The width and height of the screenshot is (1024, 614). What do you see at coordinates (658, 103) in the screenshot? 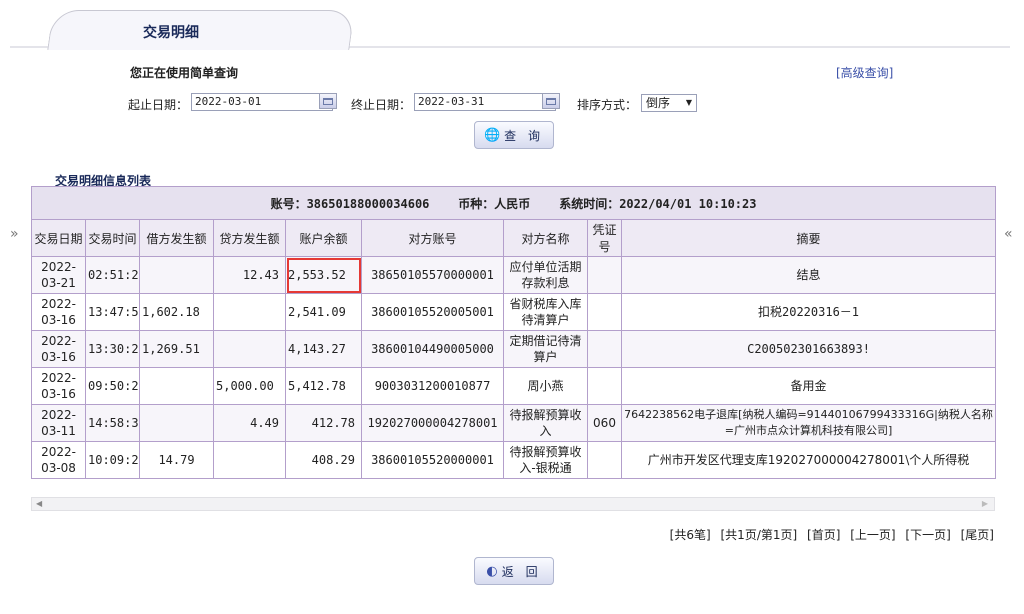
I see `sort-select-value: 倒序` at bounding box center [658, 103].